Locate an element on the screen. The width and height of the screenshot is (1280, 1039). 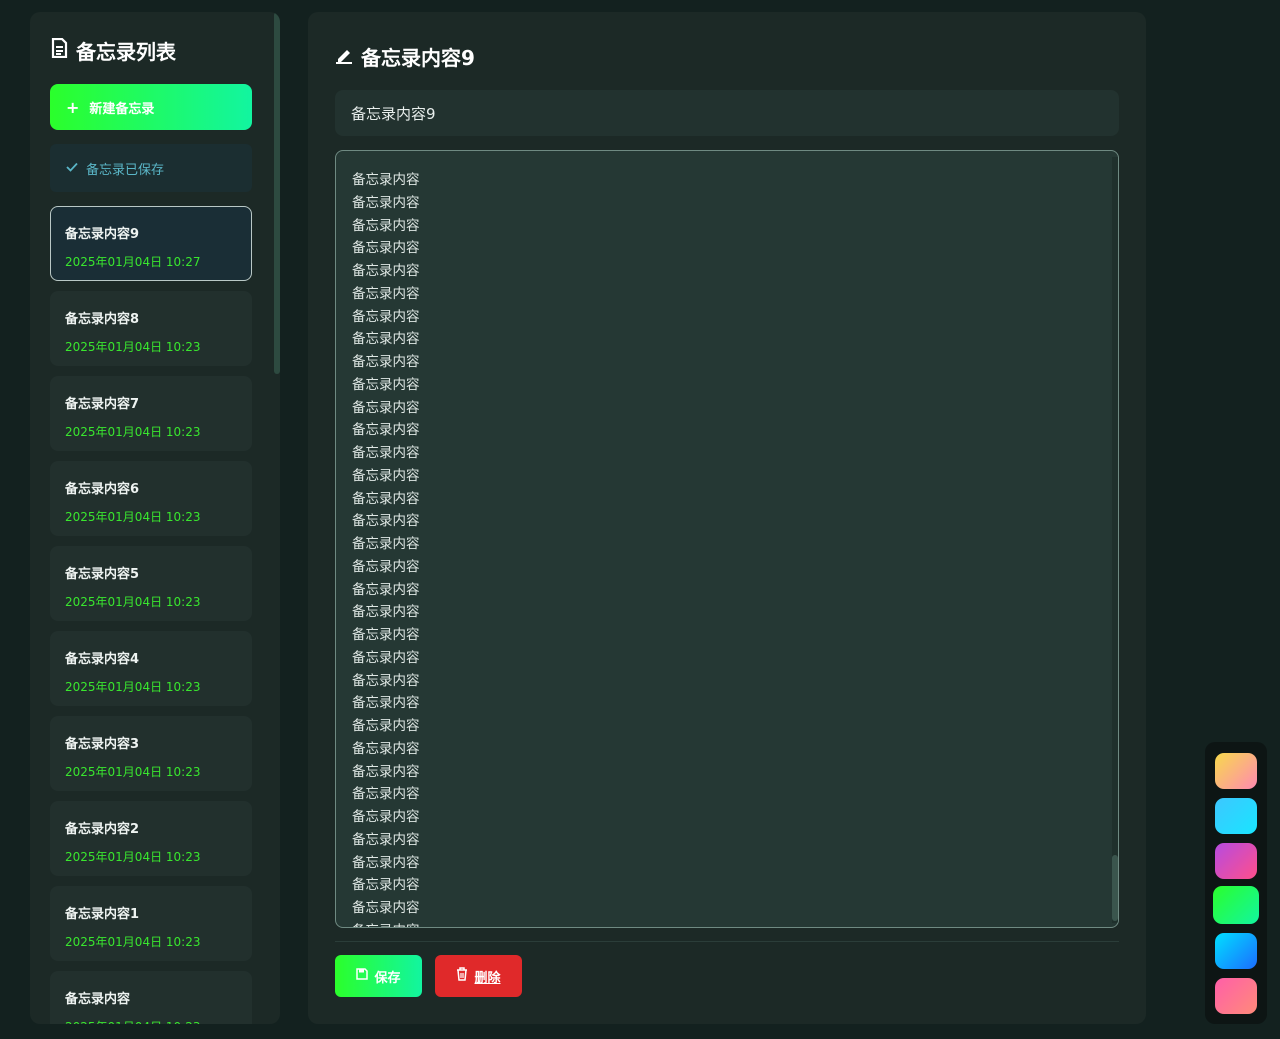
editor-heading: 备忘录内容9 is located at coordinates (405, 56).